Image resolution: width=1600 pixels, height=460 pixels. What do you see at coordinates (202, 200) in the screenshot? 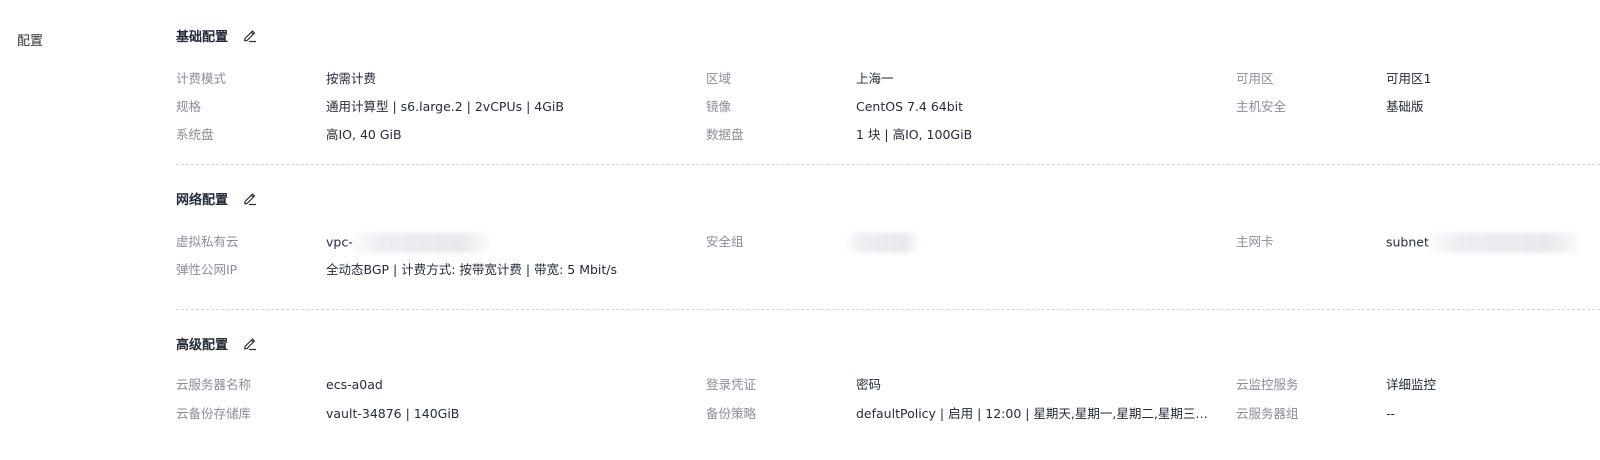
I see `network-config-title: 网络配置` at bounding box center [202, 200].